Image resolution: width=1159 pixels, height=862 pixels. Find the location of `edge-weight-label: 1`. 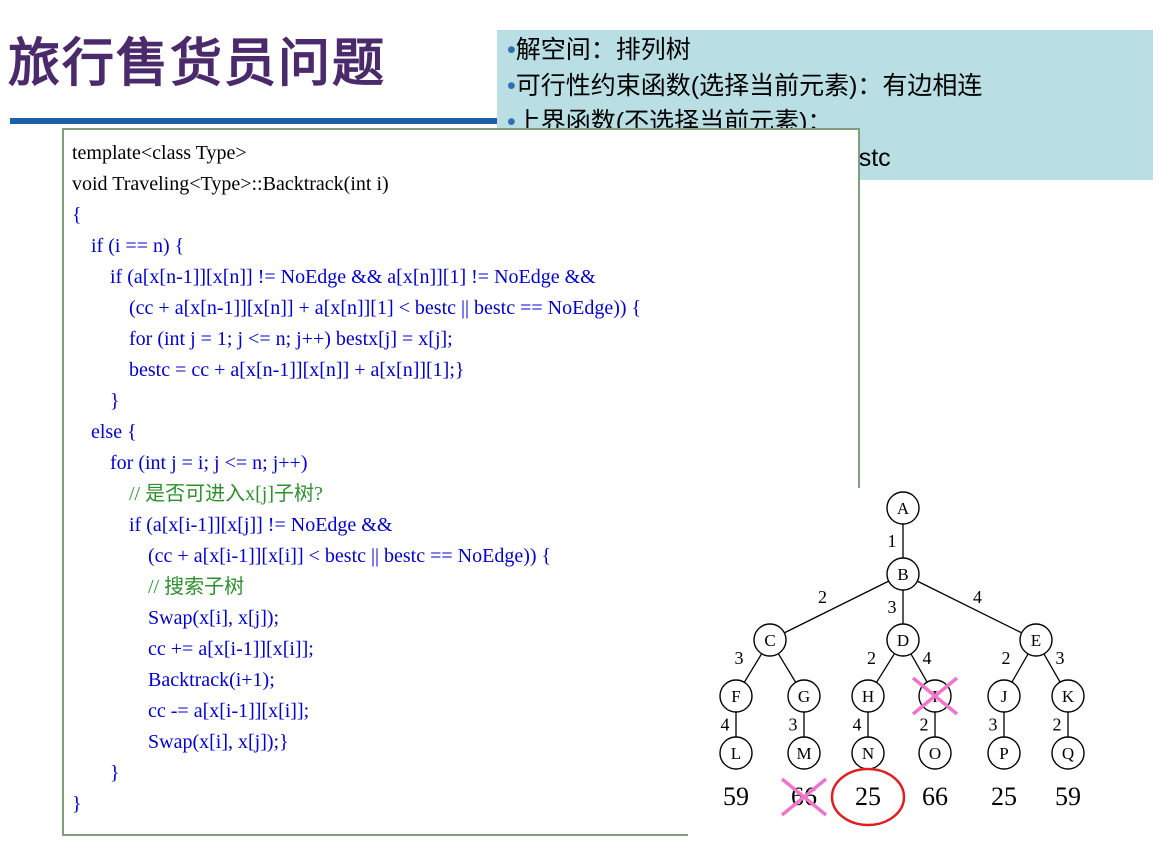

edge-weight-label: 1 is located at coordinates (892, 541).